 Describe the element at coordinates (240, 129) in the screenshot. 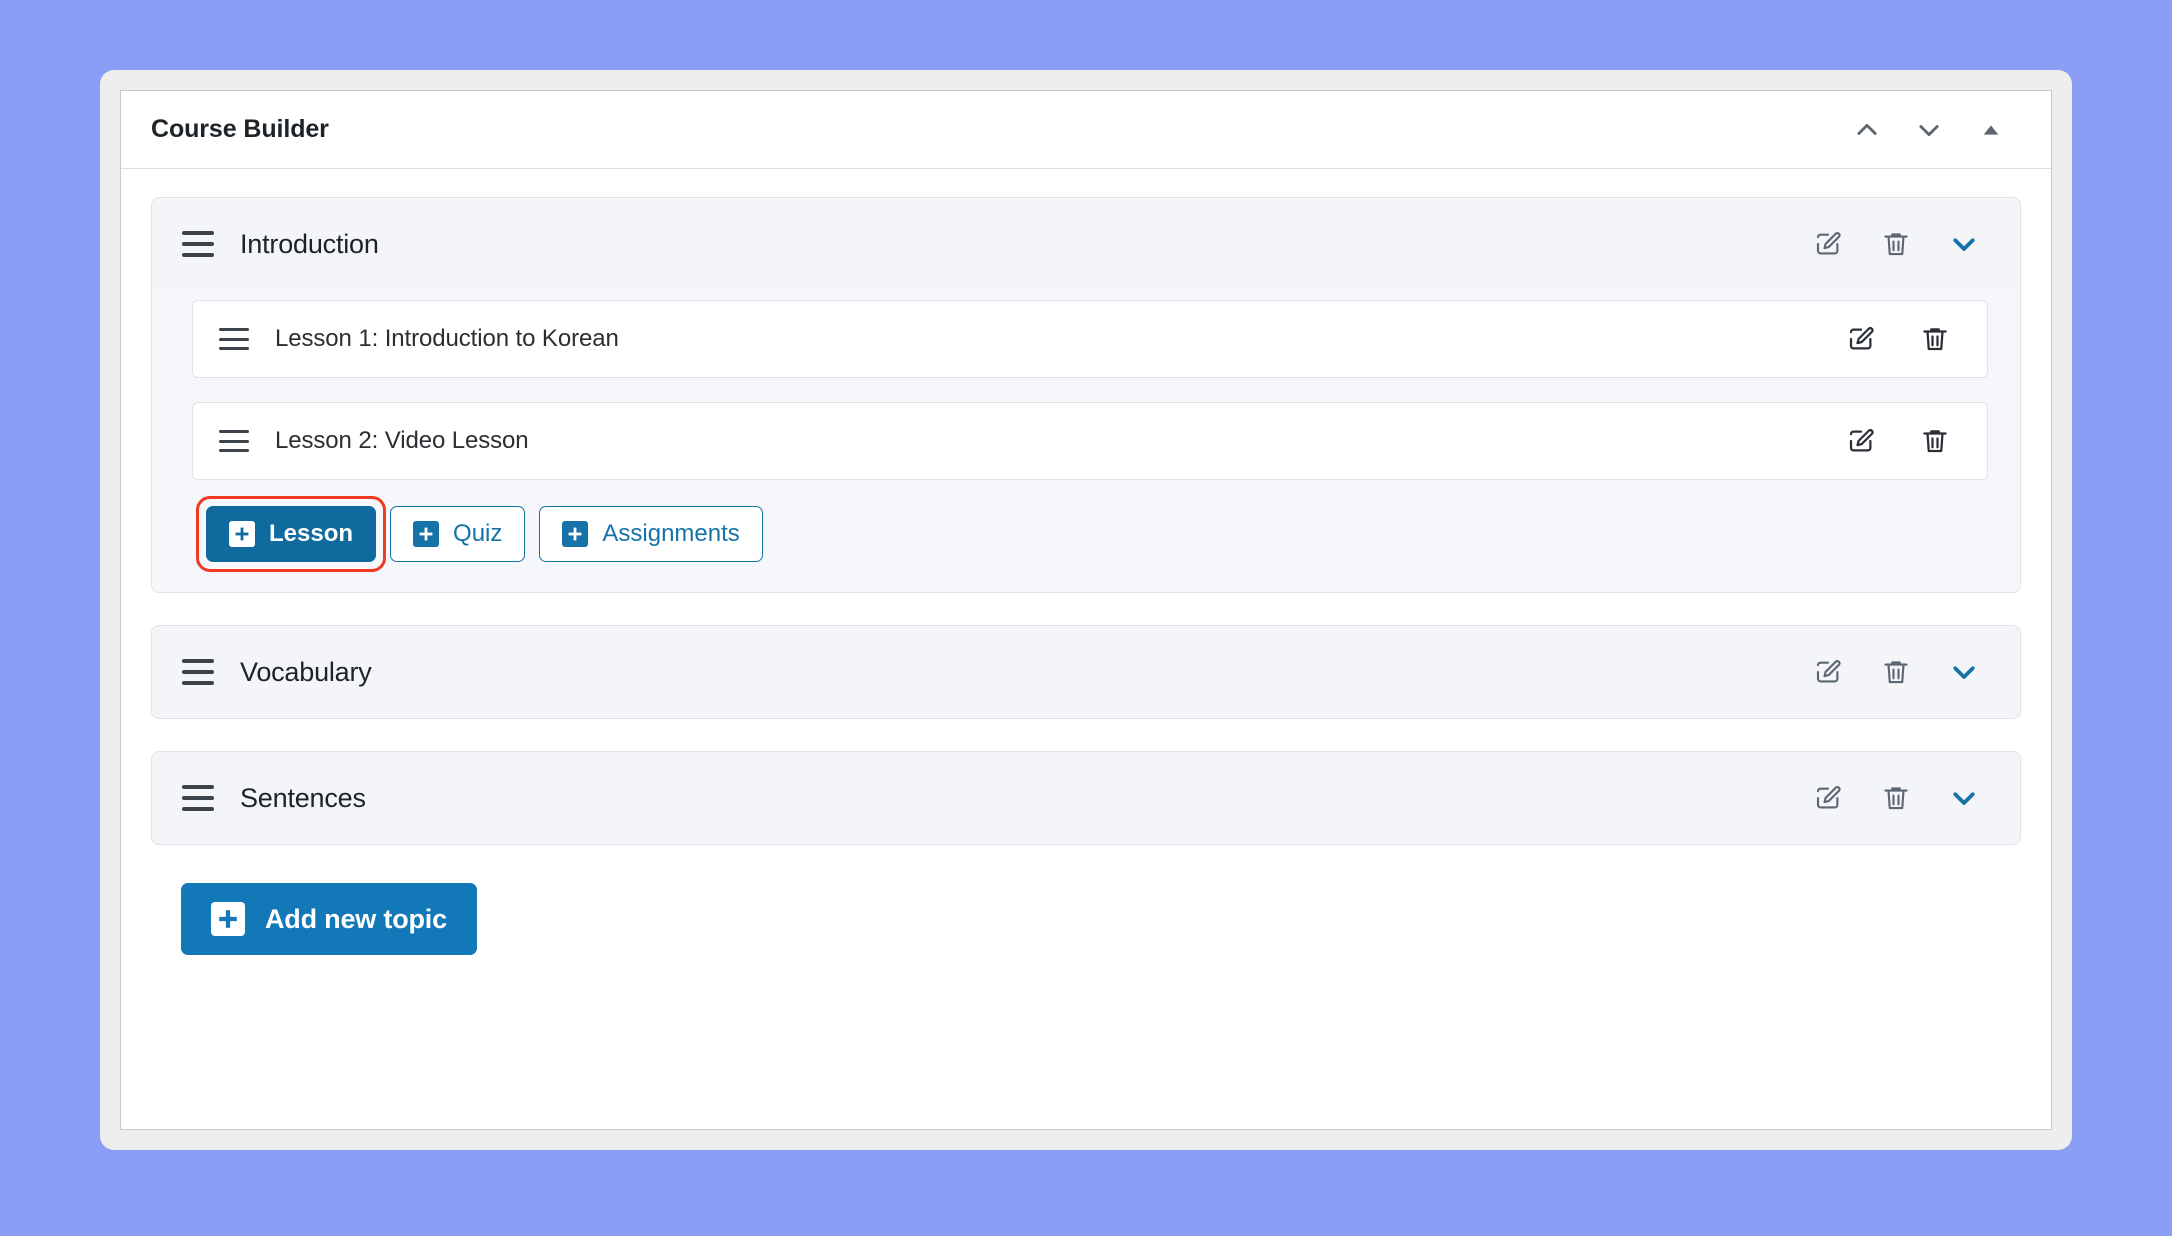

I see `page-title: Course Builder` at that location.